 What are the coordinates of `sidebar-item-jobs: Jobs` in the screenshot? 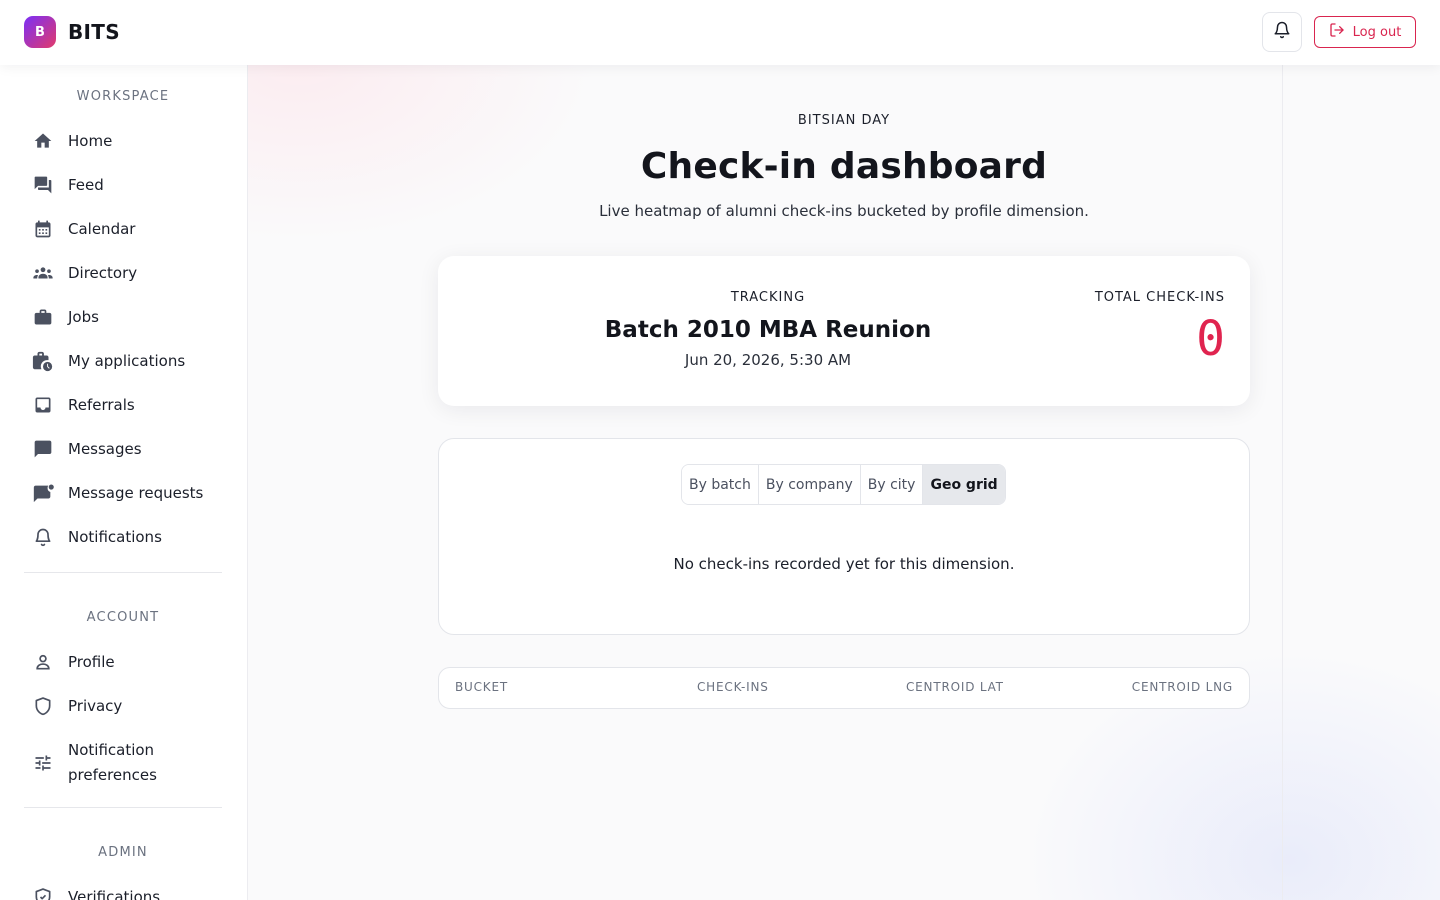 It's located at (123, 317).